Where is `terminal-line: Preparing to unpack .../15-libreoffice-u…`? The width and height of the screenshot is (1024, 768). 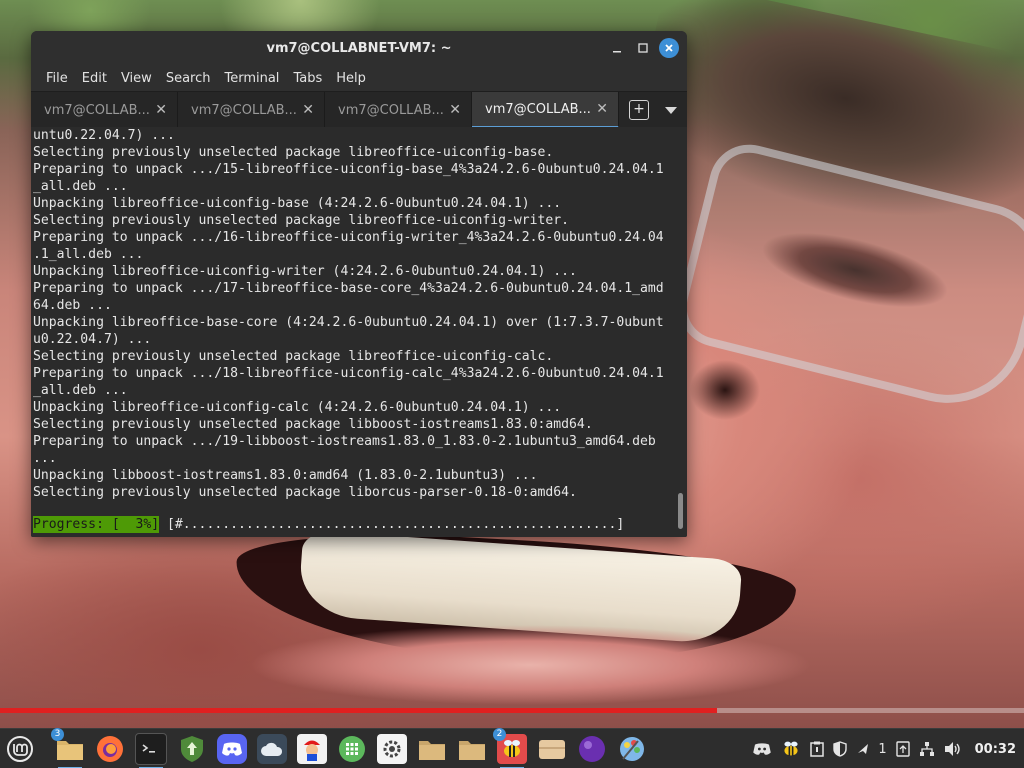
terminal-line: Preparing to unpack .../15-libreoffice-u… is located at coordinates (348, 169).